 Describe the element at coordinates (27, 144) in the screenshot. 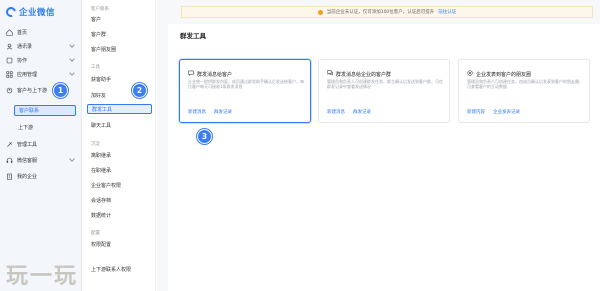

I see `sidebar-item-label: 管理工具` at that location.